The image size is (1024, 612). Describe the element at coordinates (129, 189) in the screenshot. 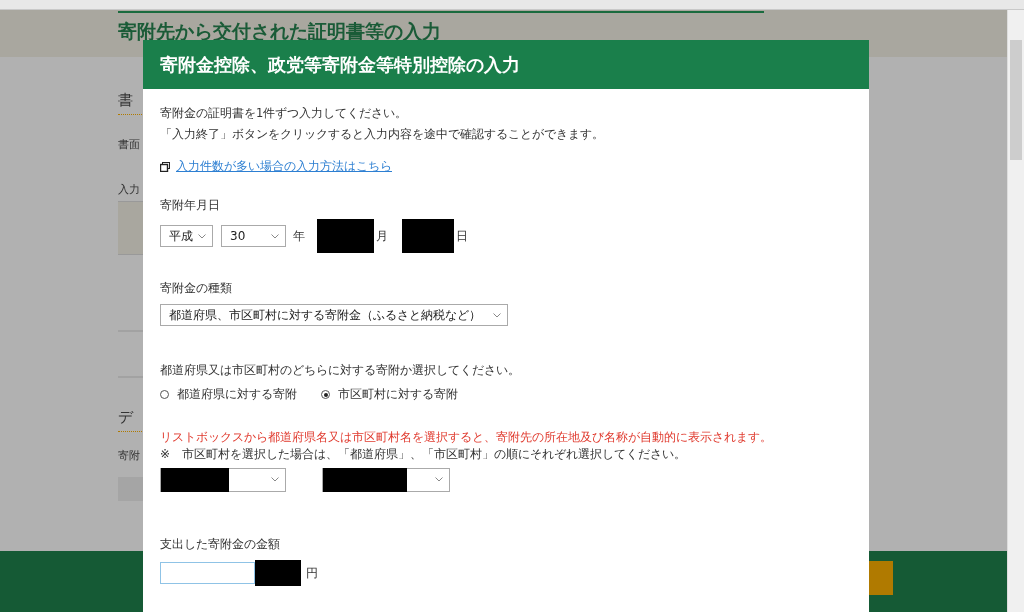

I see `field-label: 入力` at that location.